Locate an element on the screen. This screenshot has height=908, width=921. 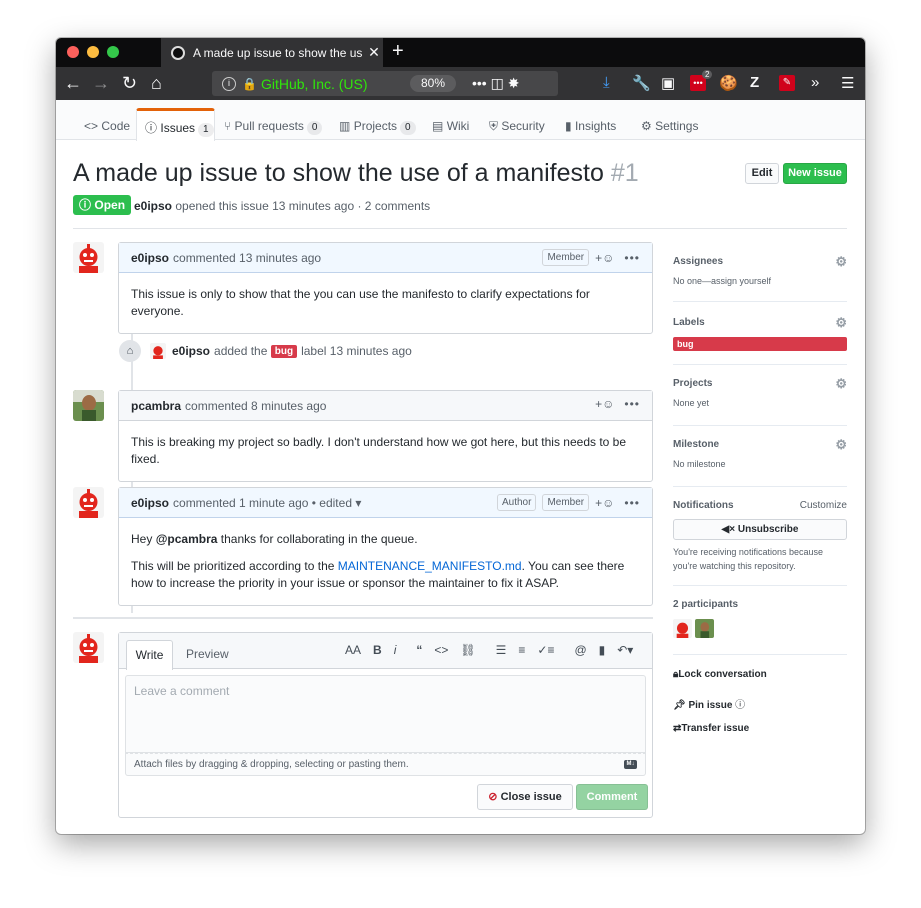
new-tab-icon: + is located at coordinates (398, 51).